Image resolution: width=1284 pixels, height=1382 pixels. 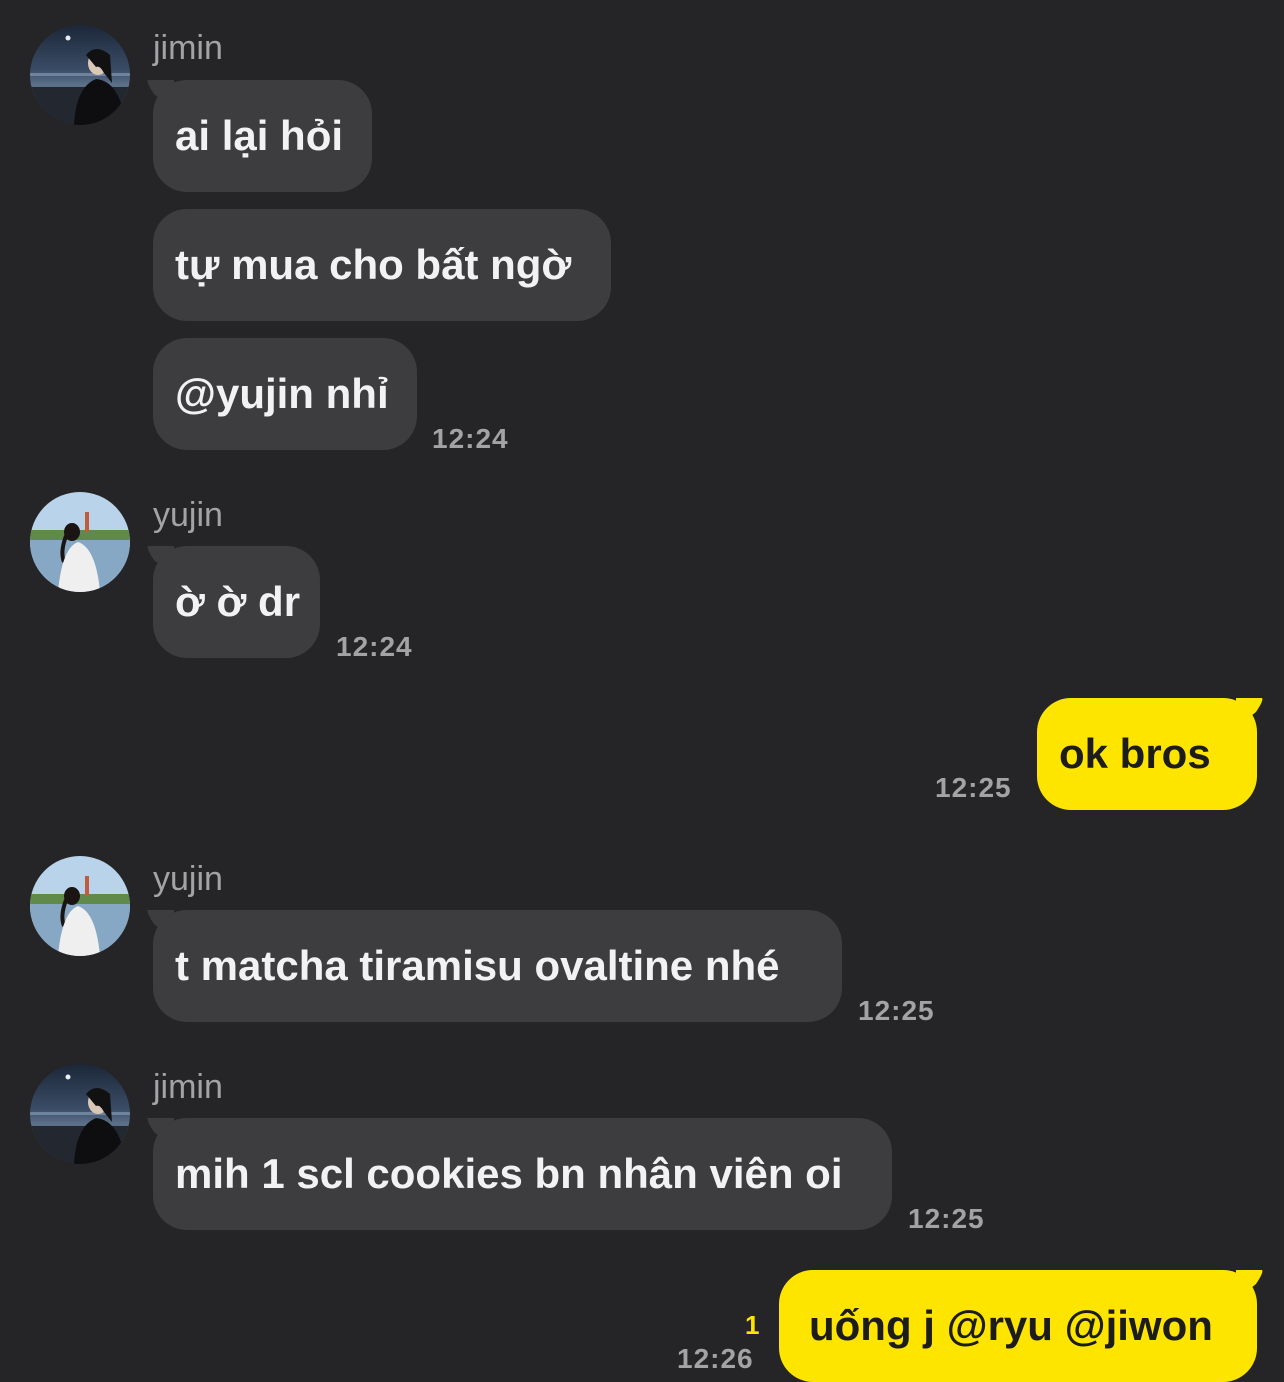 What do you see at coordinates (262, 136) in the screenshot?
I see `message-bubble: ai lại hỏi` at bounding box center [262, 136].